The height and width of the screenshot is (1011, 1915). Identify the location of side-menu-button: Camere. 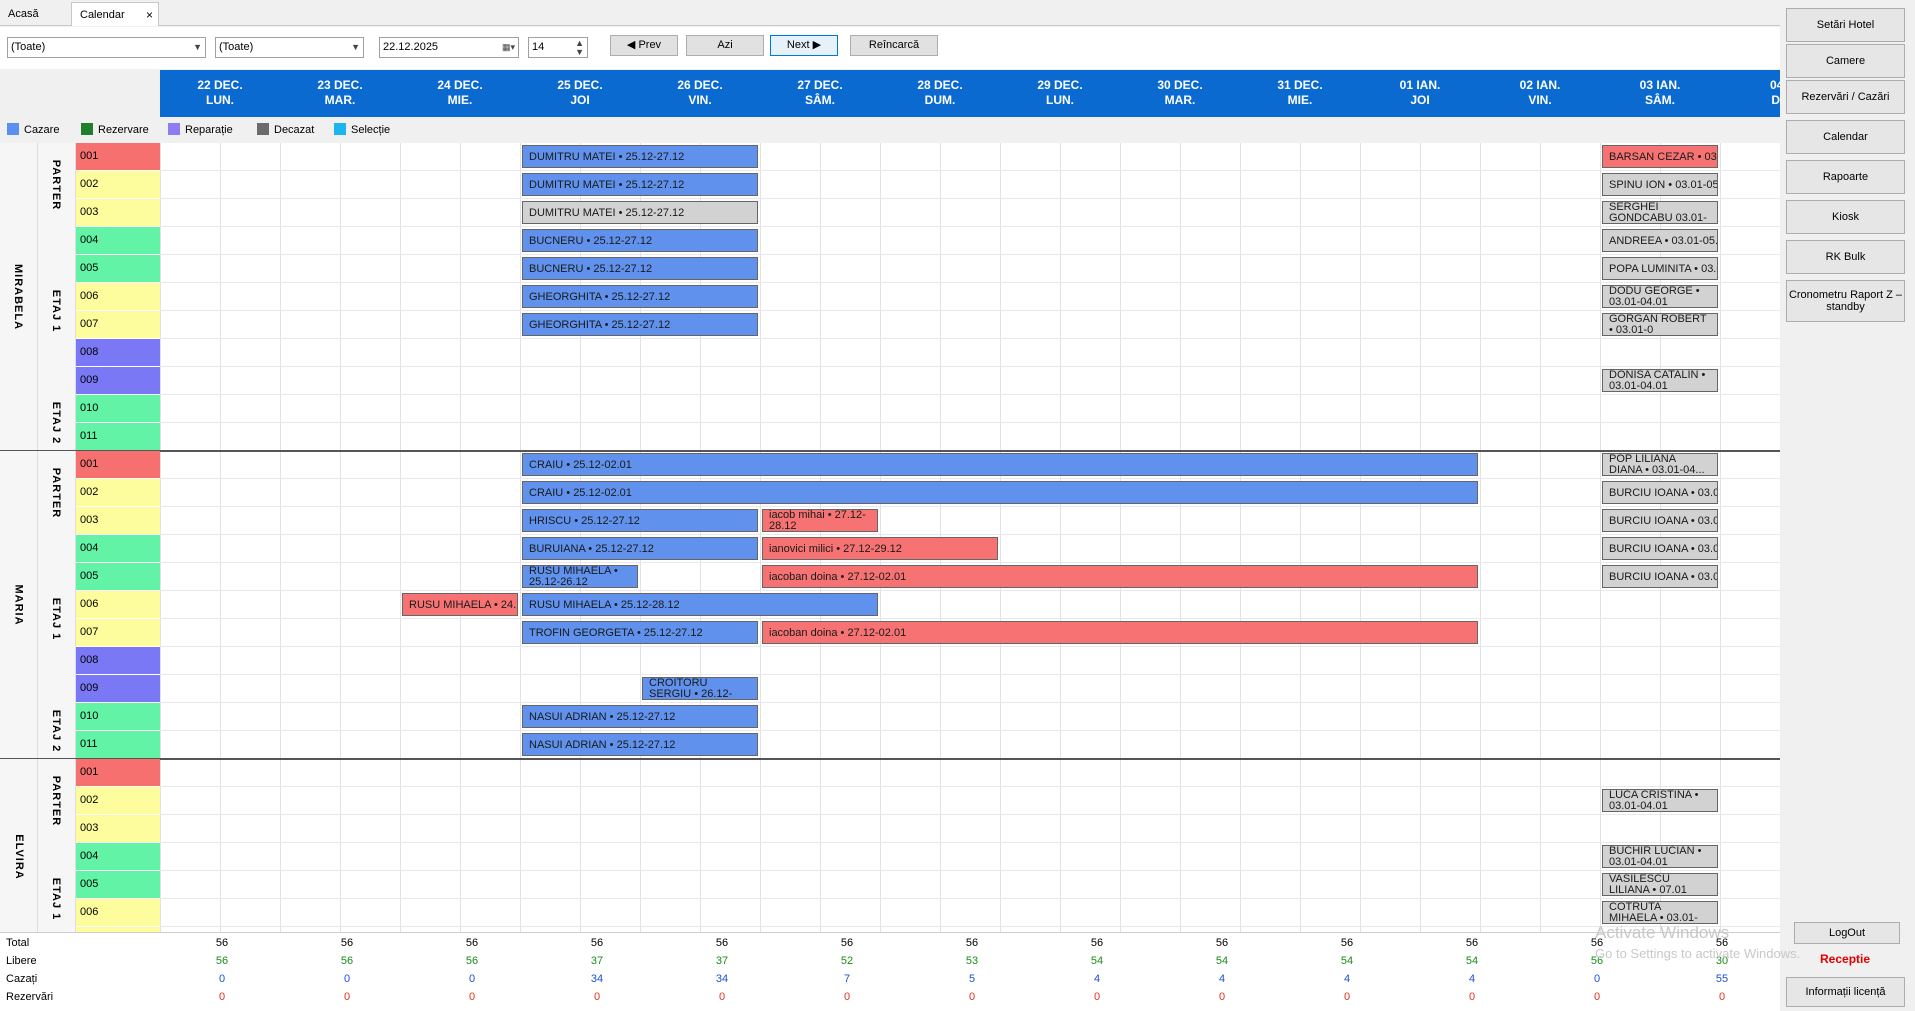
(1845, 61).